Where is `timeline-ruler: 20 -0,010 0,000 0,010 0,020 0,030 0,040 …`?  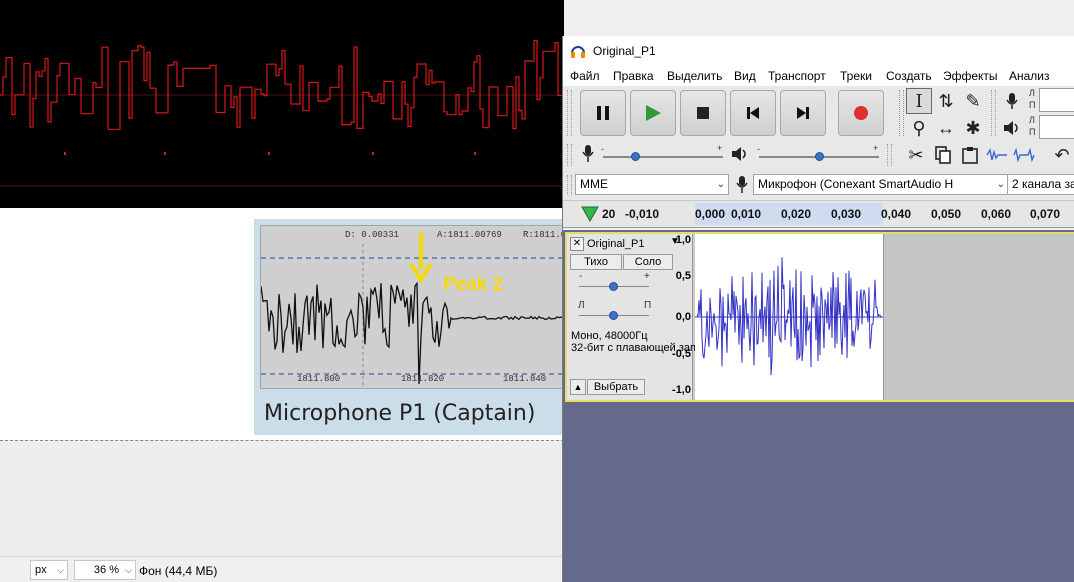
timeline-ruler: 20 -0,010 0,000 0,010 0,020 0,030 0,040 … is located at coordinates (818, 214).